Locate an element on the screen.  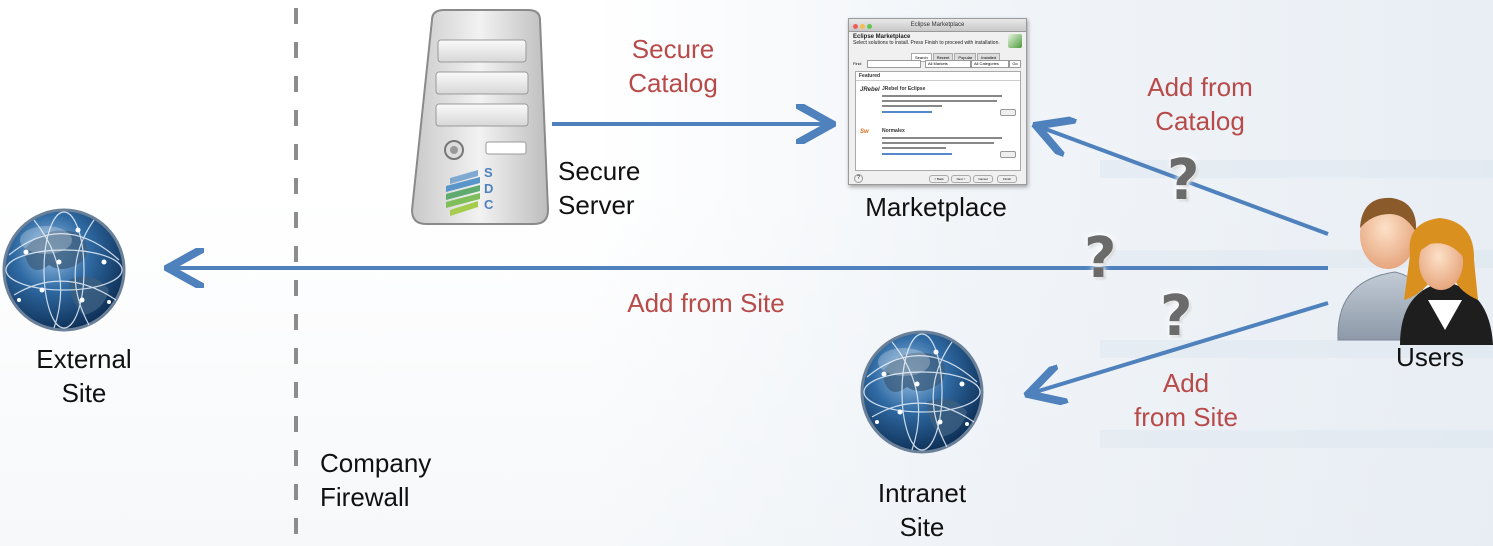
back-button: < Back is located at coordinates (939, 179).